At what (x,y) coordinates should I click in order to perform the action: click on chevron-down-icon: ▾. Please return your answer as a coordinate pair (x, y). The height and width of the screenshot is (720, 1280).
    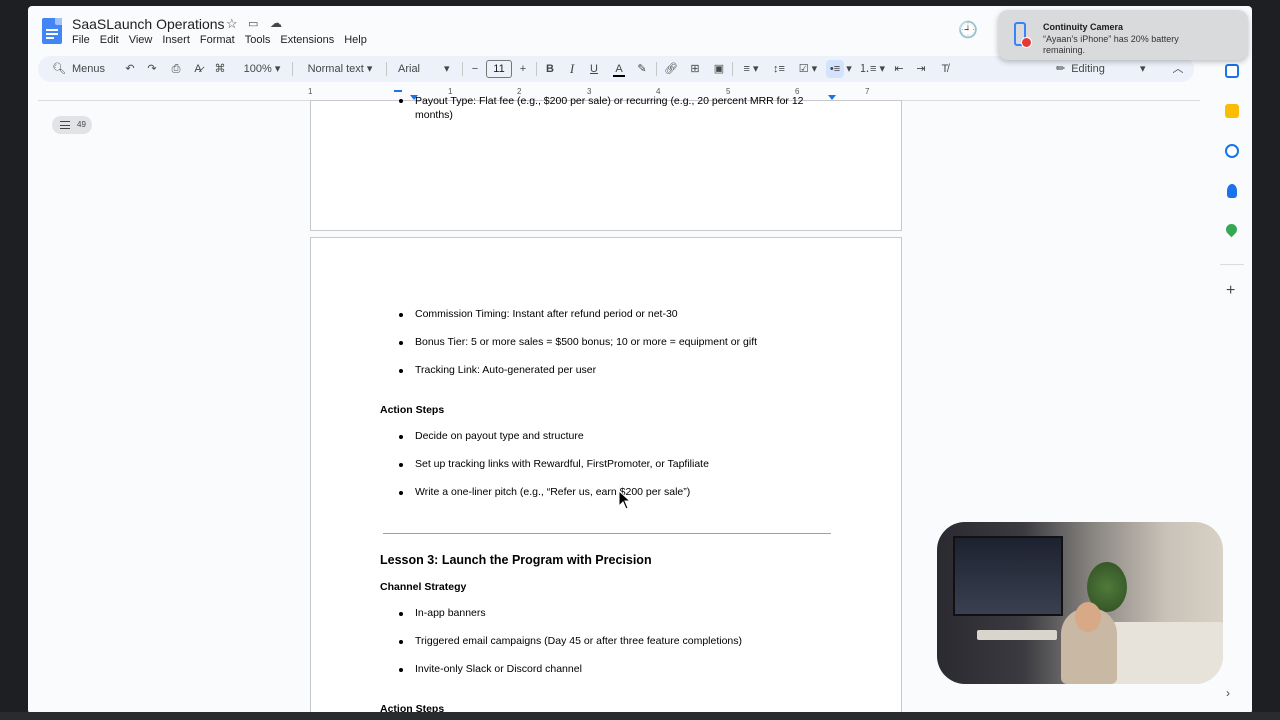
    Looking at the image, I should click on (447, 69).